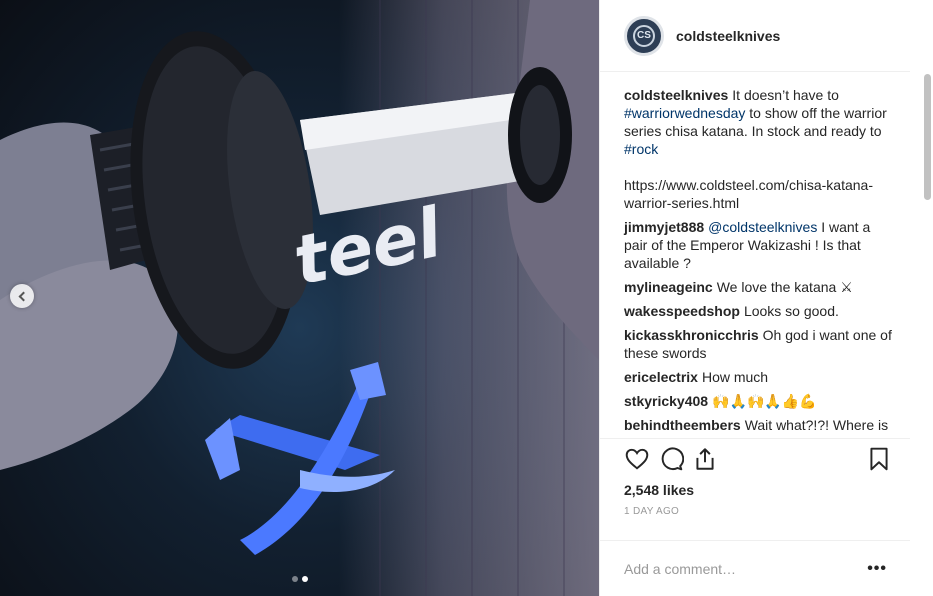  I want to click on chevron-left-icon, so click(23, 296).